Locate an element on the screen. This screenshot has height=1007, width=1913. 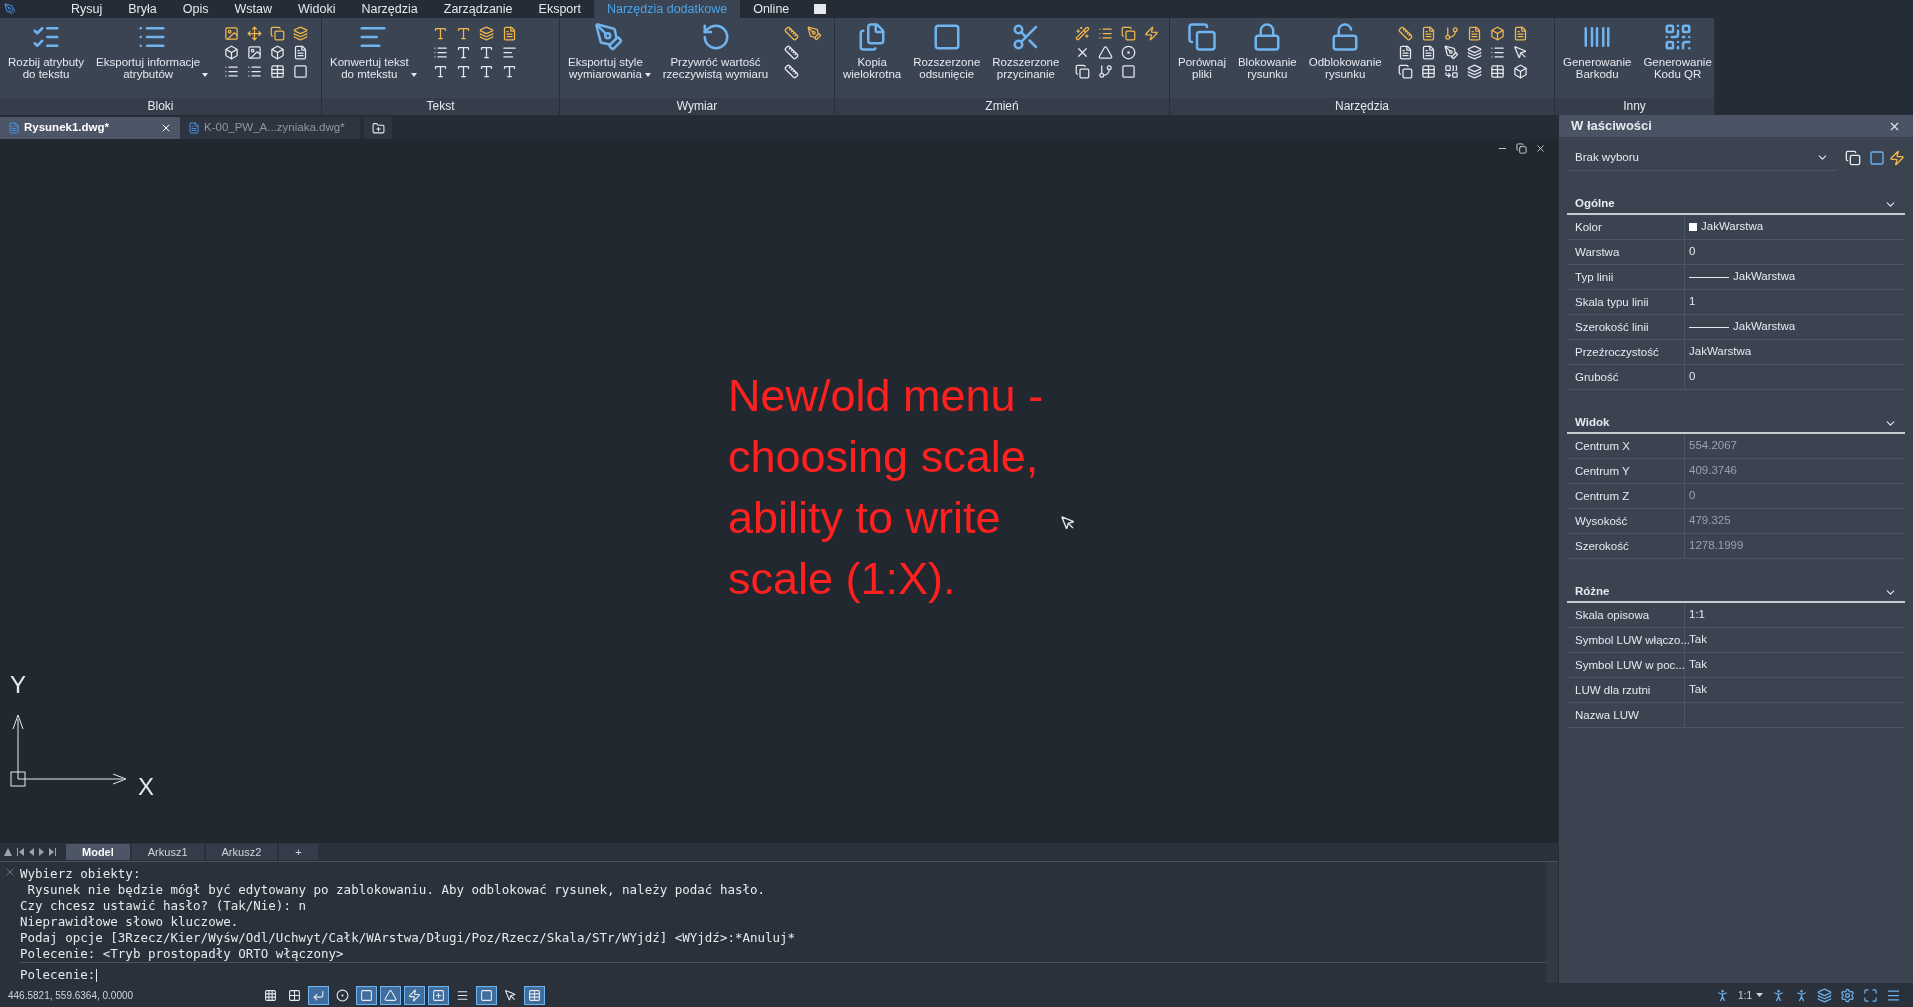
menu-tab: Rysuj is located at coordinates (87, 9).